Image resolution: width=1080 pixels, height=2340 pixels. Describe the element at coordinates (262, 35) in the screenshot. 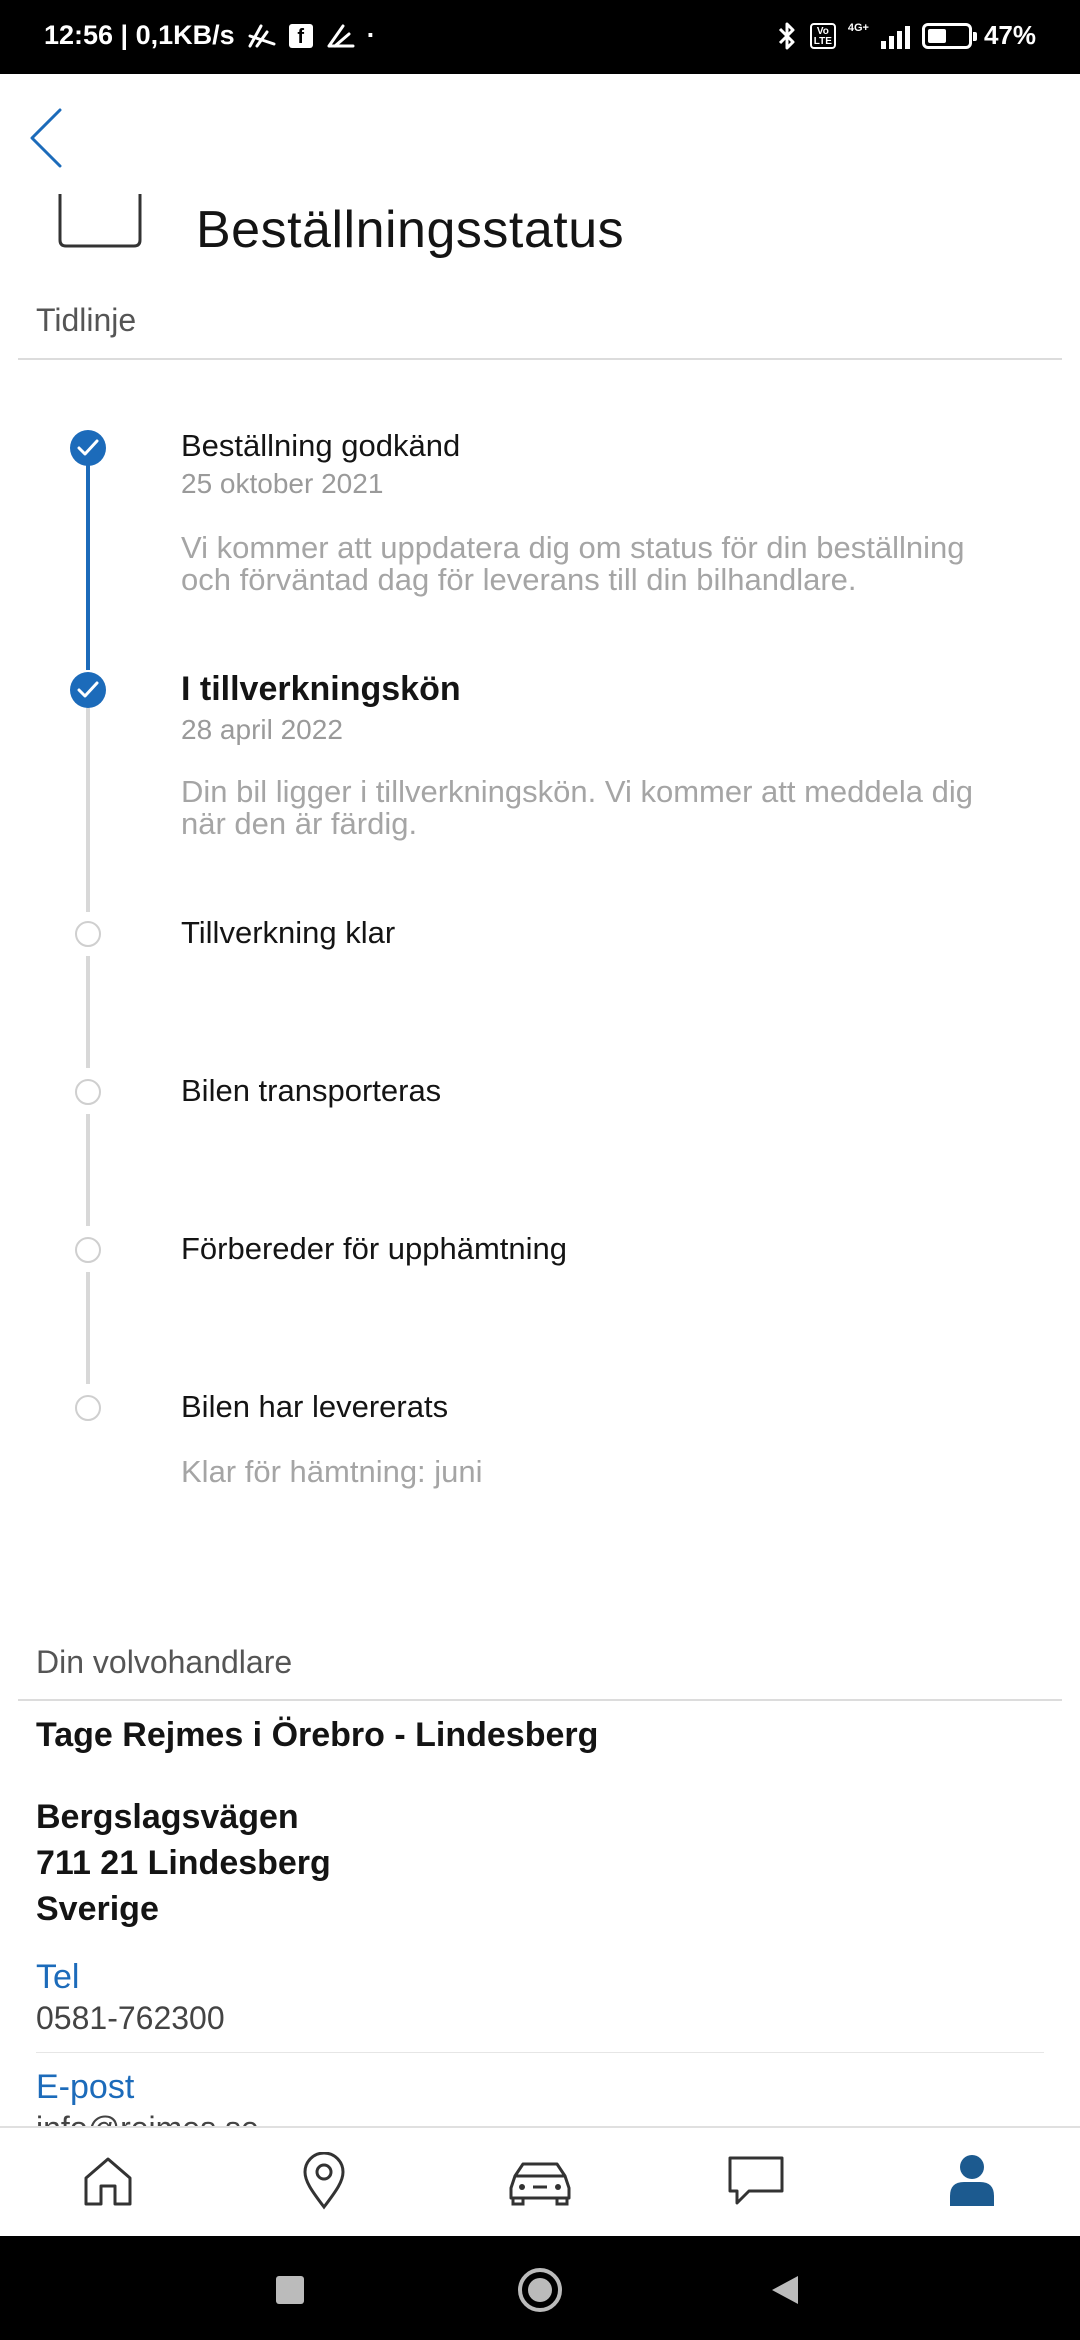

I see `airplane-signal-icon` at that location.